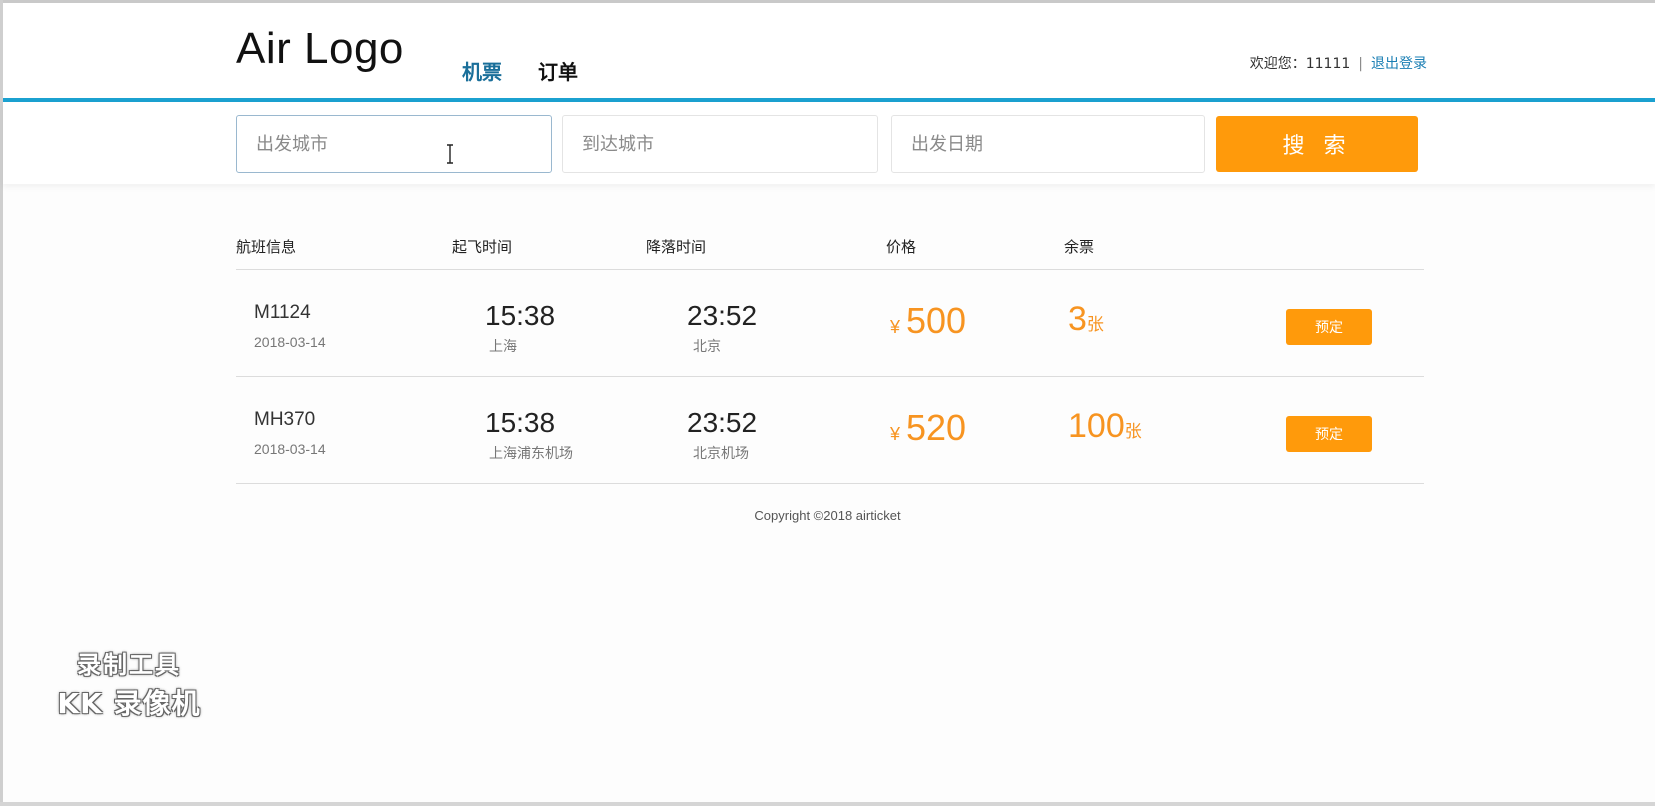 This screenshot has width=1655, height=806. I want to click on price-amount: 500, so click(936, 320).